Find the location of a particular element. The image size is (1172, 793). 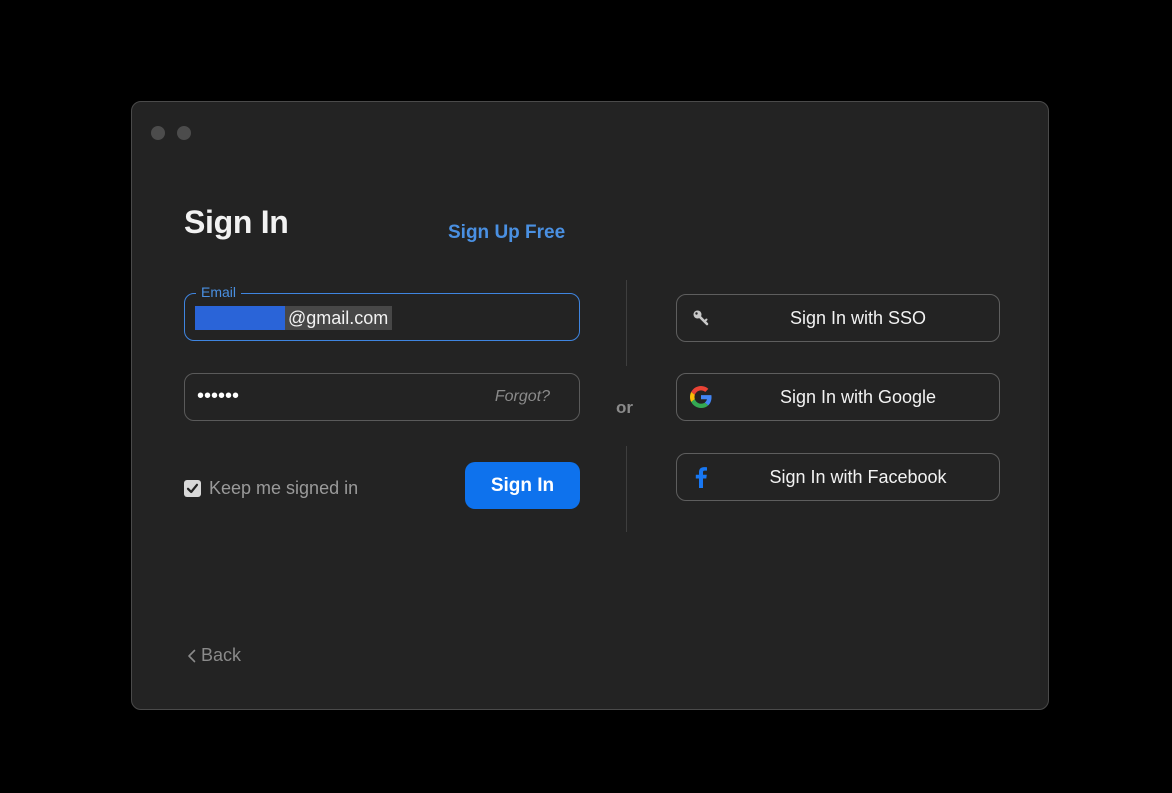

sign-in-facebook-button: Sign In with Facebook is located at coordinates (838, 477).